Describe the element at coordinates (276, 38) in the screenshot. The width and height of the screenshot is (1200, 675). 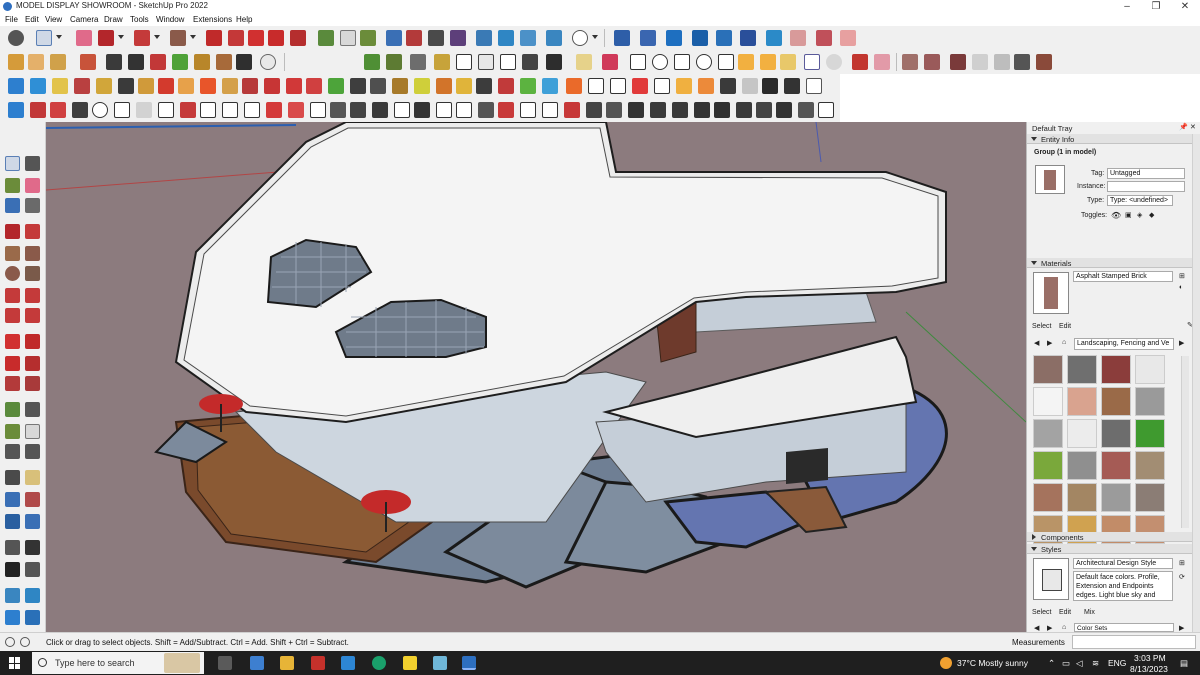
I see `rotate-icon` at that location.